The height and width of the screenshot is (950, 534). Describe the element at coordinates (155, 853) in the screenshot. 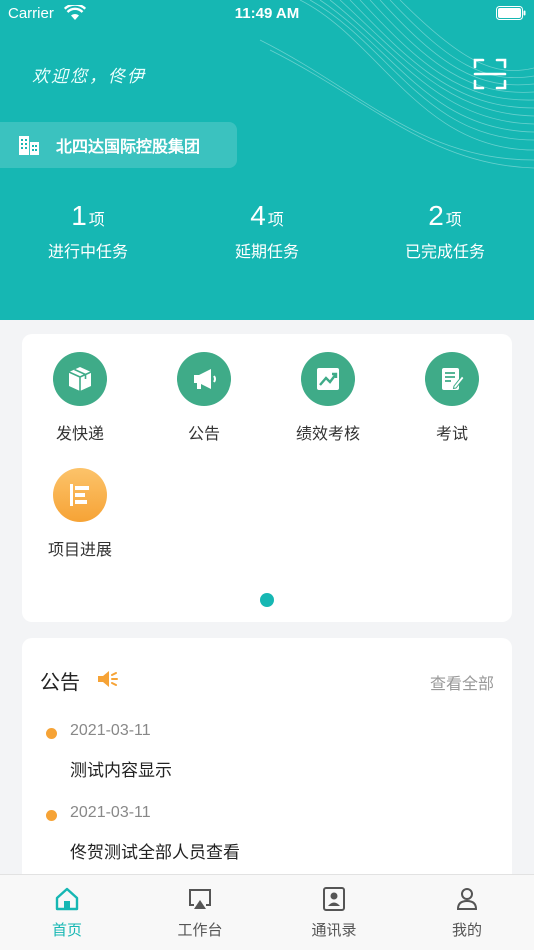

I see `notice-text: 佟贺测试全部人员查看` at that location.